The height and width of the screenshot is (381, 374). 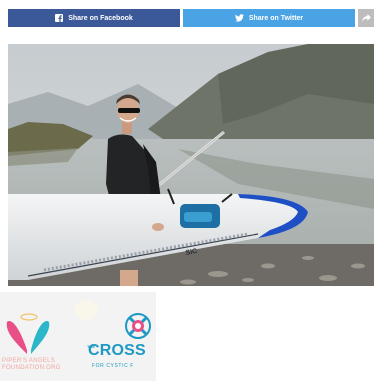 What do you see at coordinates (117, 350) in the screenshot?
I see `cross-wordmark: CROSS` at bounding box center [117, 350].